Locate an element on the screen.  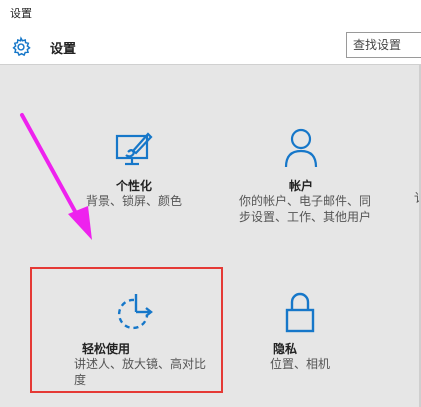
window-title: 设置 is located at coordinates (21, 13).